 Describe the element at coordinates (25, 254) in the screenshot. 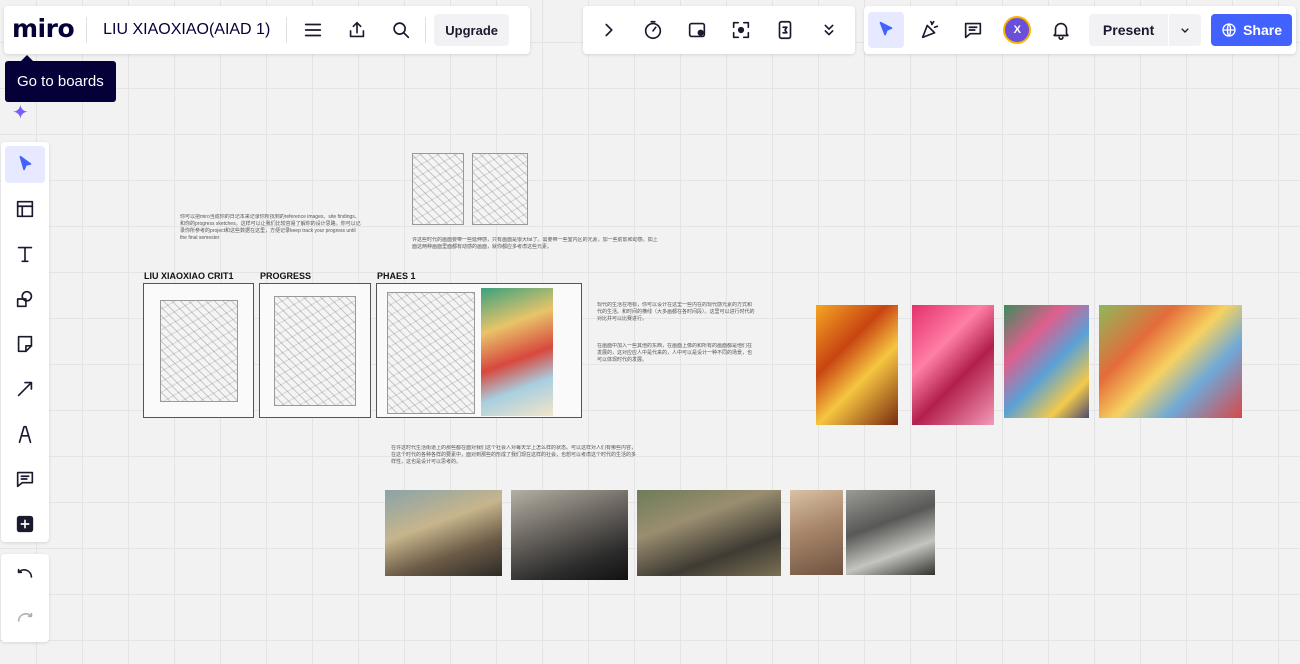

I see `text-tool-icon` at that location.